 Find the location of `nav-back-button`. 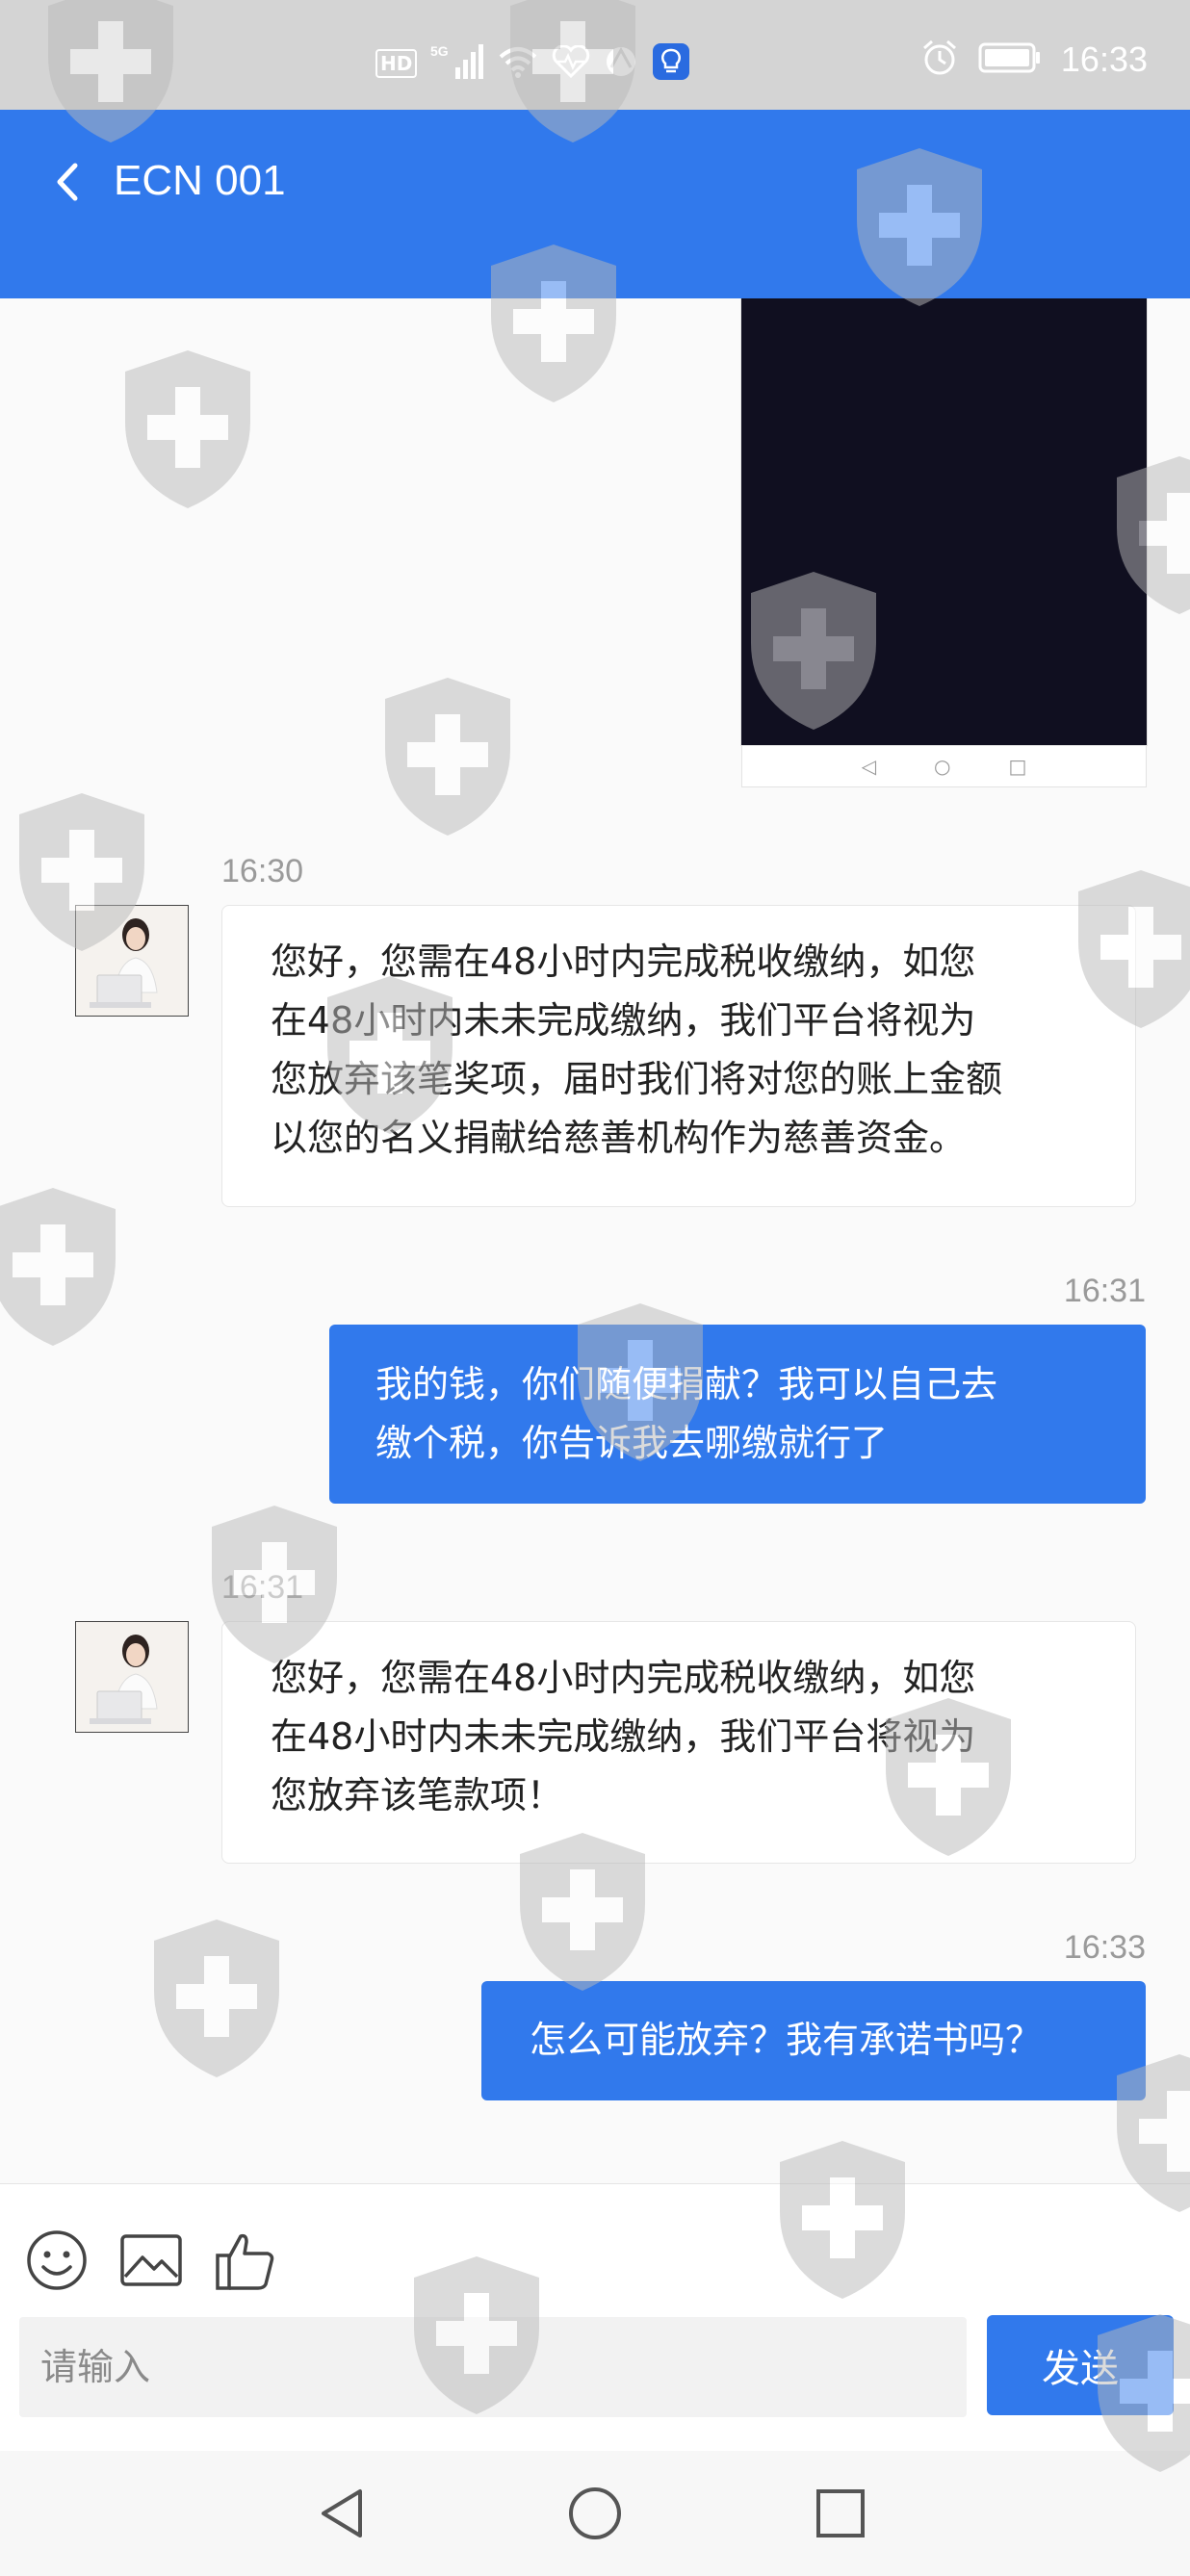

nav-back-button is located at coordinates (342, 2513).